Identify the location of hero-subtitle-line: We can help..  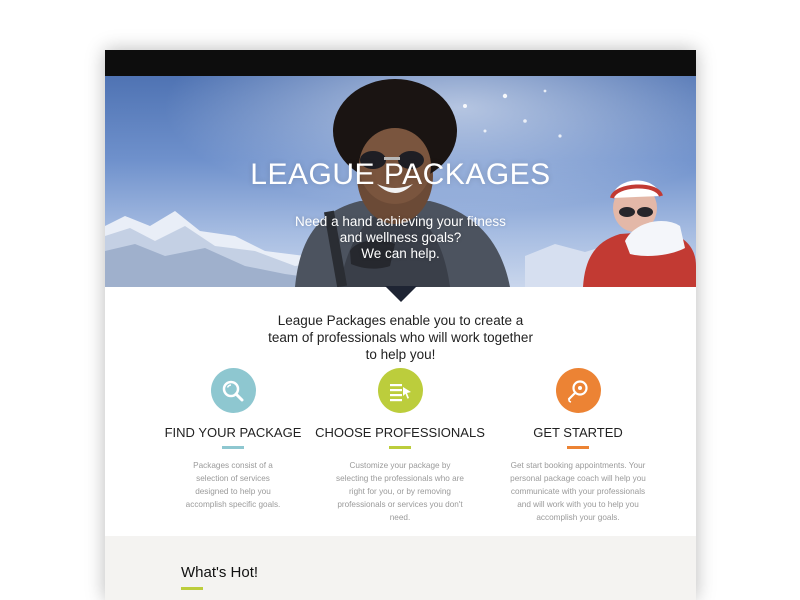
(400, 253).